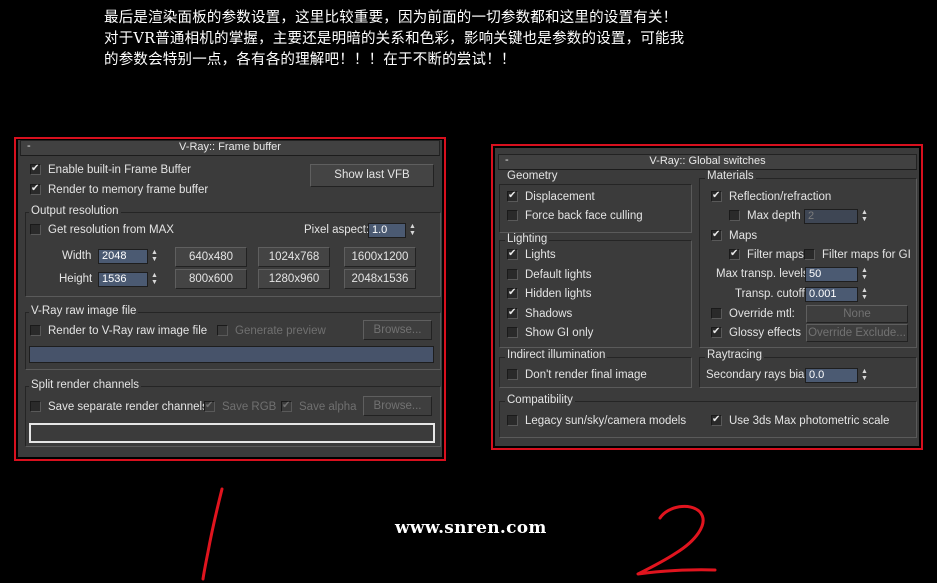 This screenshot has height=583, width=937. What do you see at coordinates (459, 534) in the screenshot?
I see `handwritten-annotations` at bounding box center [459, 534].